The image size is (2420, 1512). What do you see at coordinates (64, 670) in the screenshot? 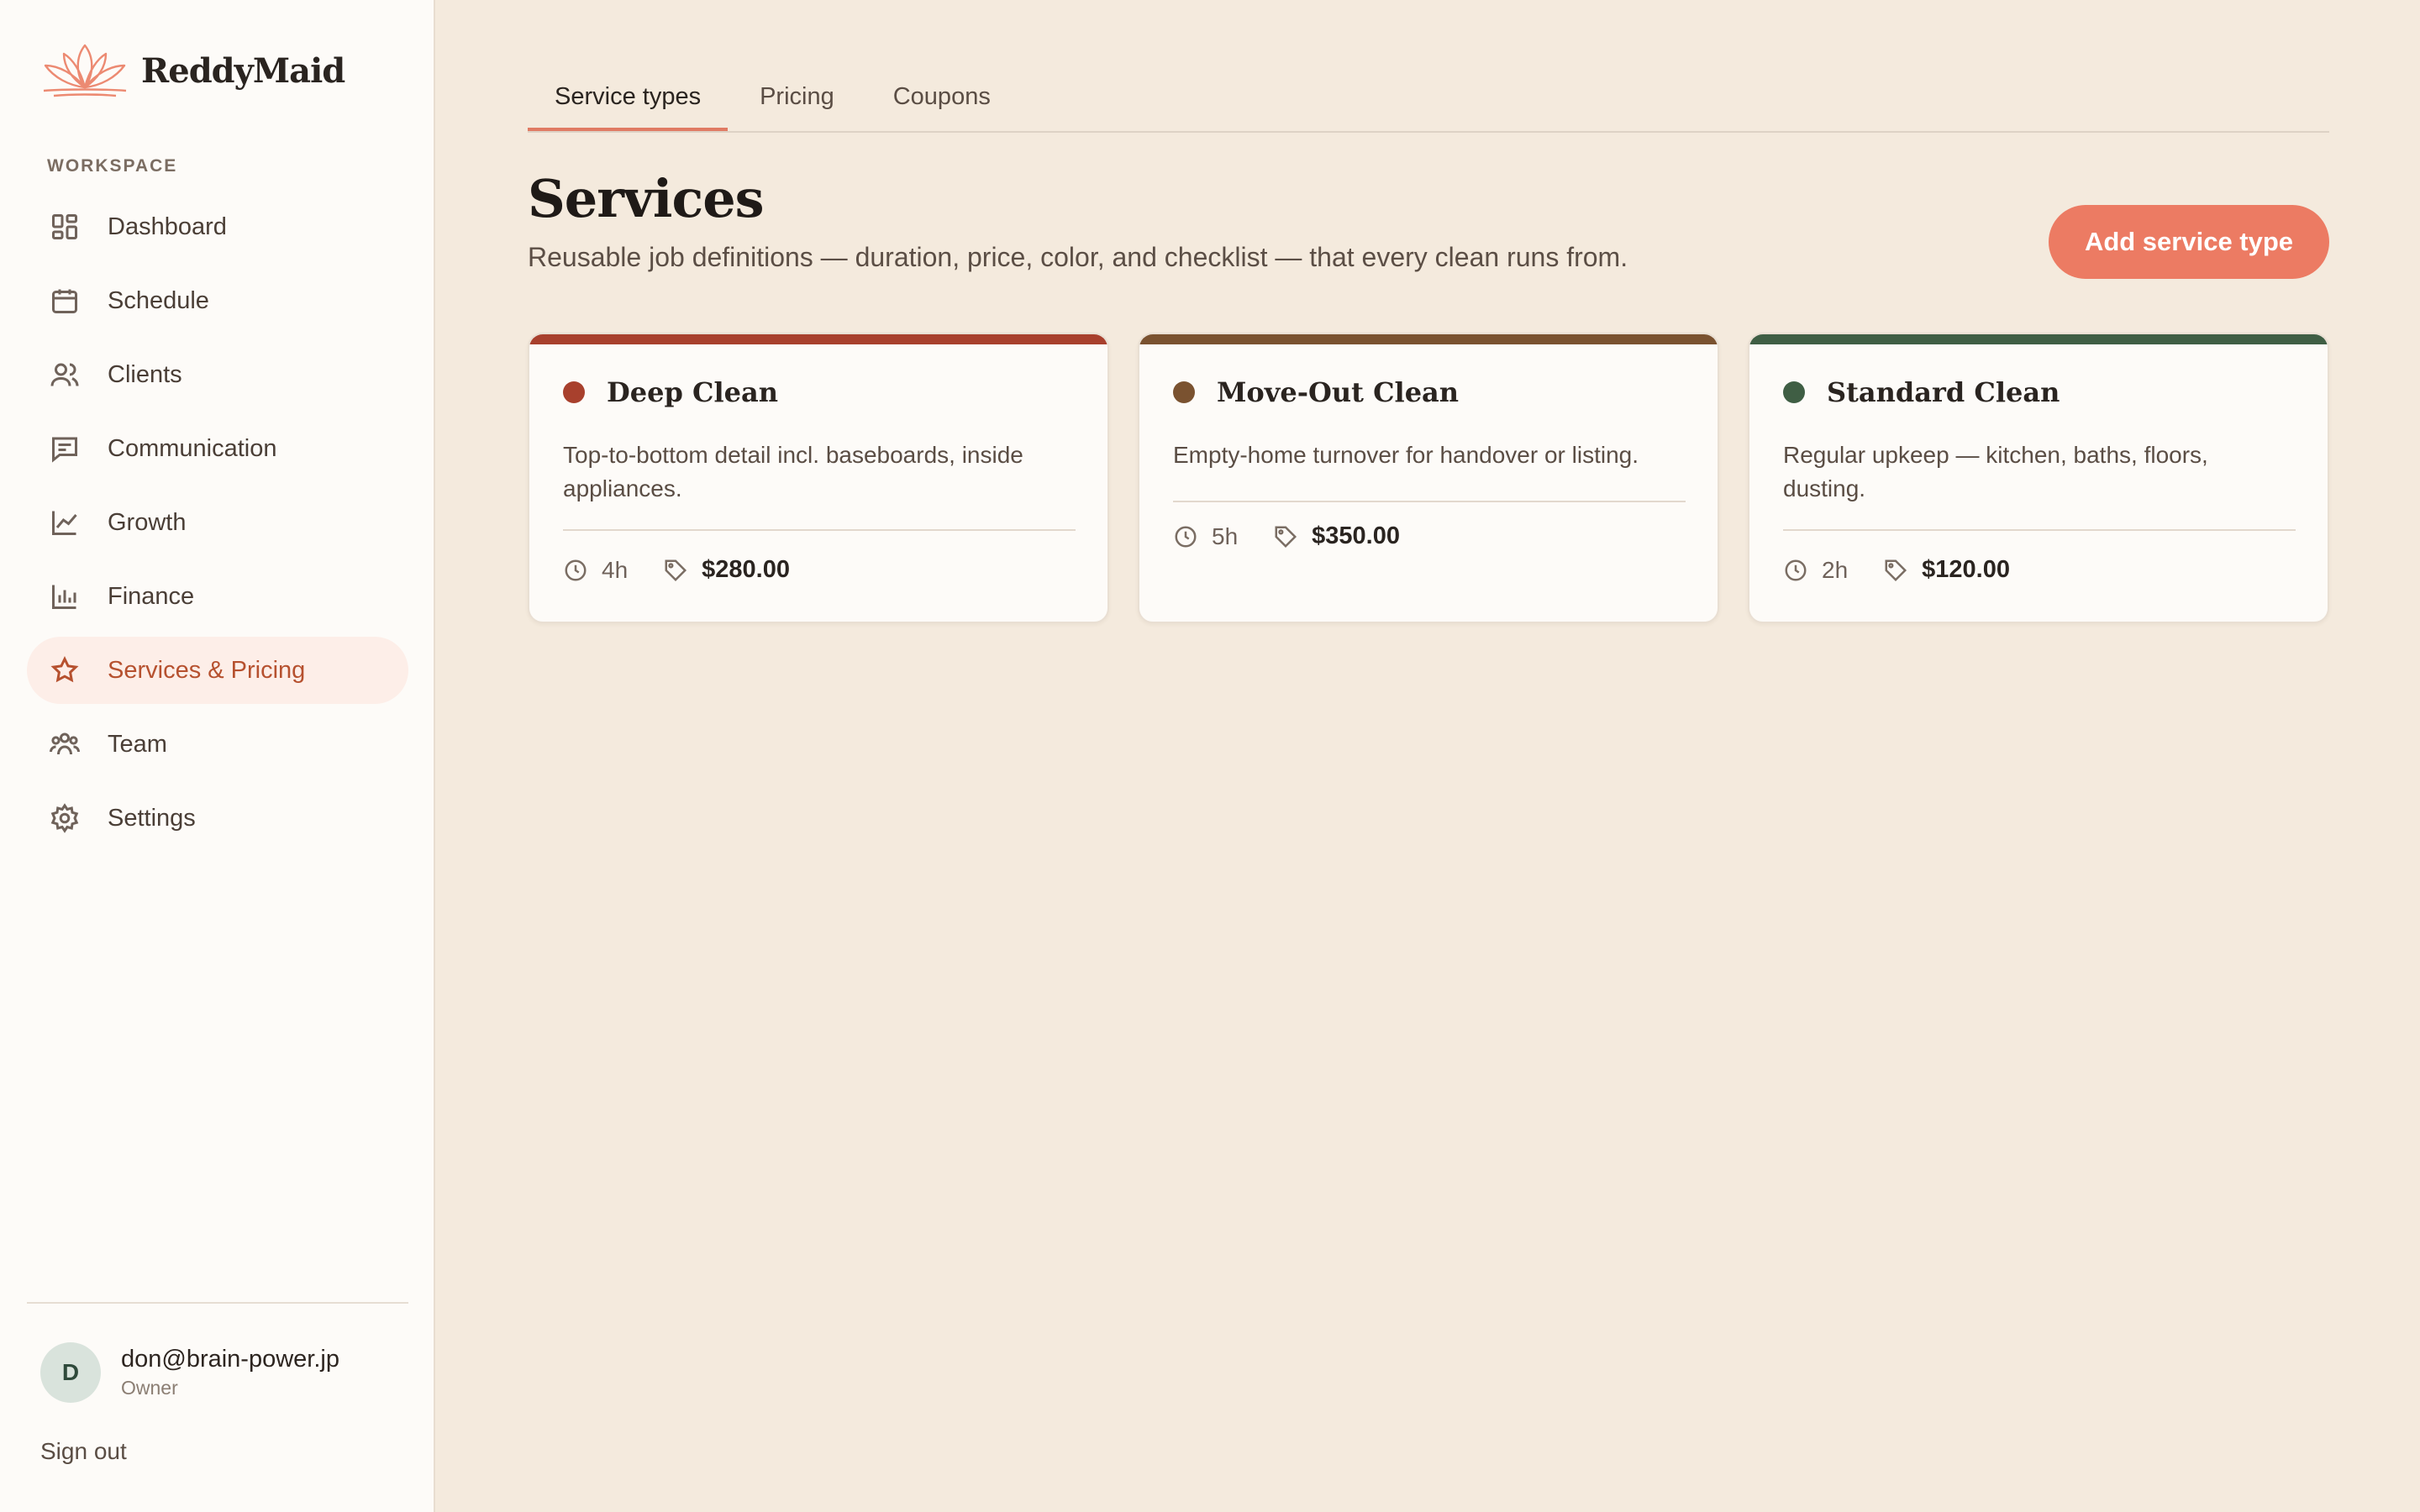
I see `star-icon` at bounding box center [64, 670].